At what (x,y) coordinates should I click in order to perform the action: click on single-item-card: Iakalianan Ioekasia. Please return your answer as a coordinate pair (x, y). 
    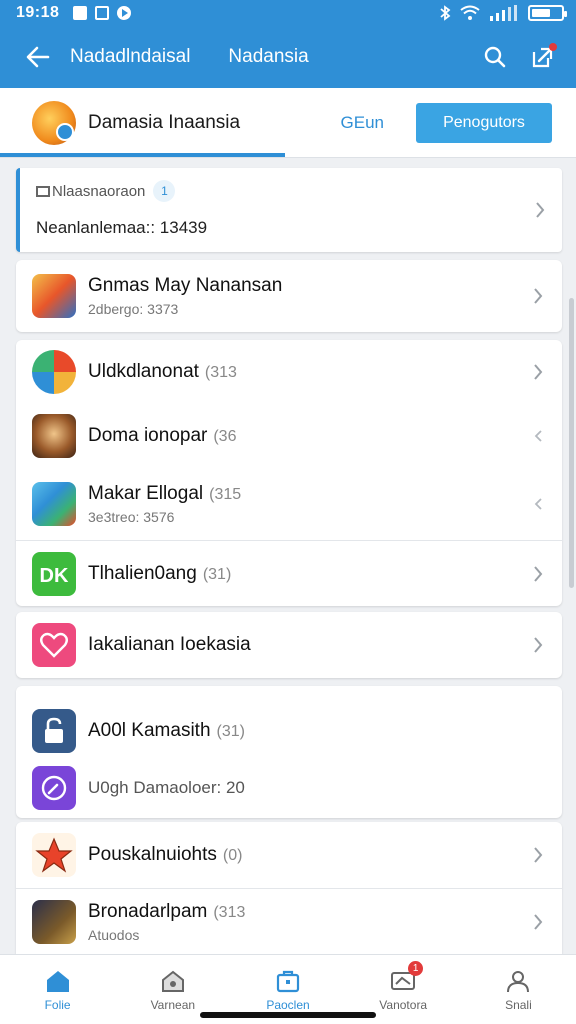
    Looking at the image, I should click on (289, 645).